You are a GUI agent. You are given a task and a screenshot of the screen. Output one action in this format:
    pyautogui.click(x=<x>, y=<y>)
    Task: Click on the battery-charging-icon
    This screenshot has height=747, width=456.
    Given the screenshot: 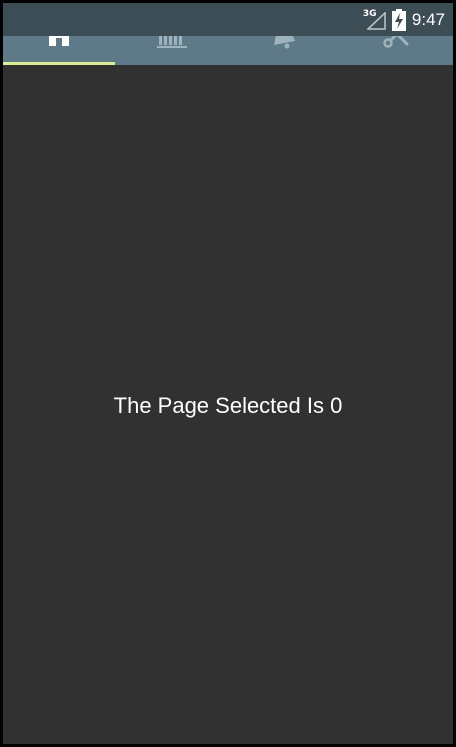 What is the action you would take?
    pyautogui.click(x=398, y=20)
    